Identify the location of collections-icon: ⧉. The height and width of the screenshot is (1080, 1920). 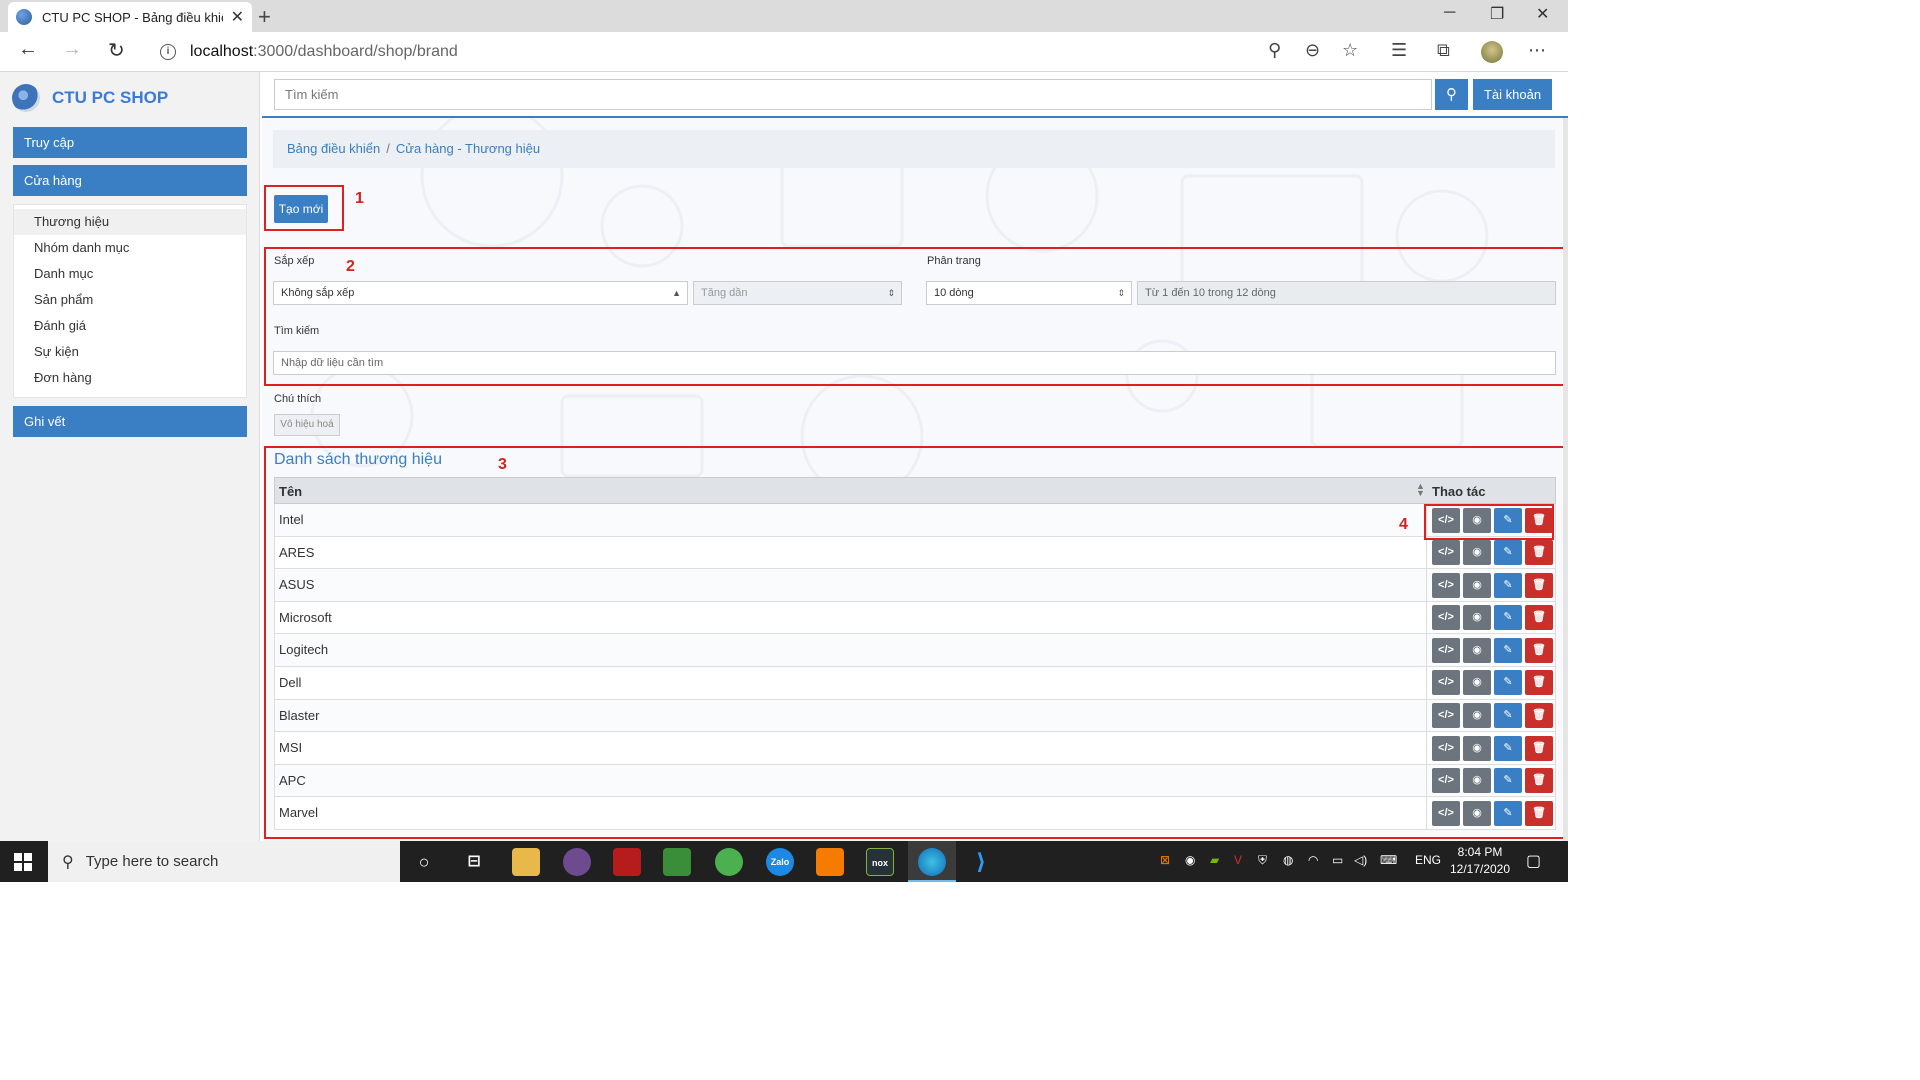
(1443, 50).